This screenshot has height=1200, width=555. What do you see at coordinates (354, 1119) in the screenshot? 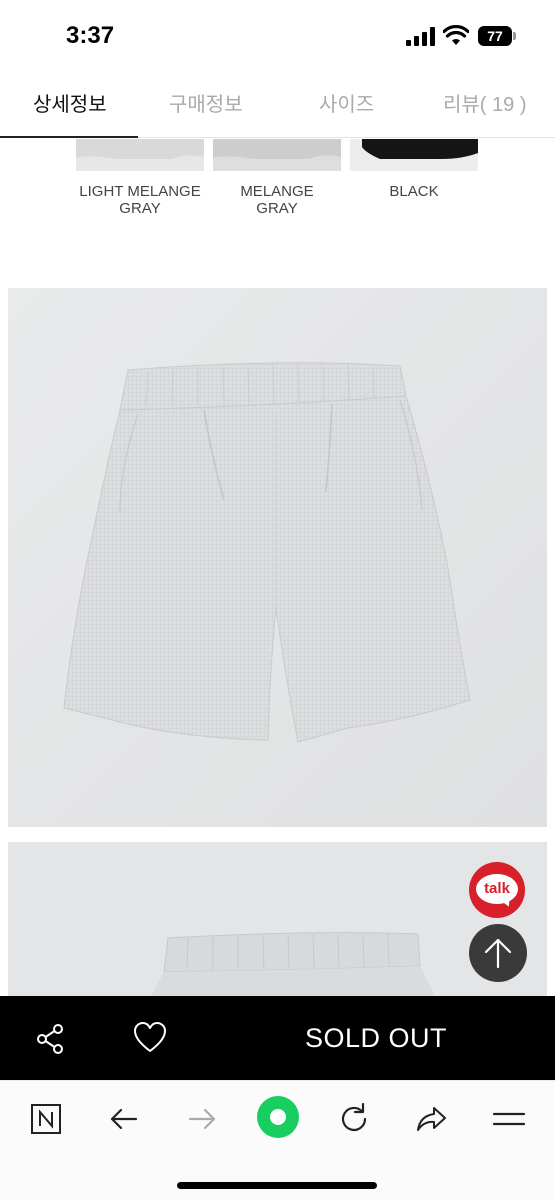
I see `refresh-icon` at bounding box center [354, 1119].